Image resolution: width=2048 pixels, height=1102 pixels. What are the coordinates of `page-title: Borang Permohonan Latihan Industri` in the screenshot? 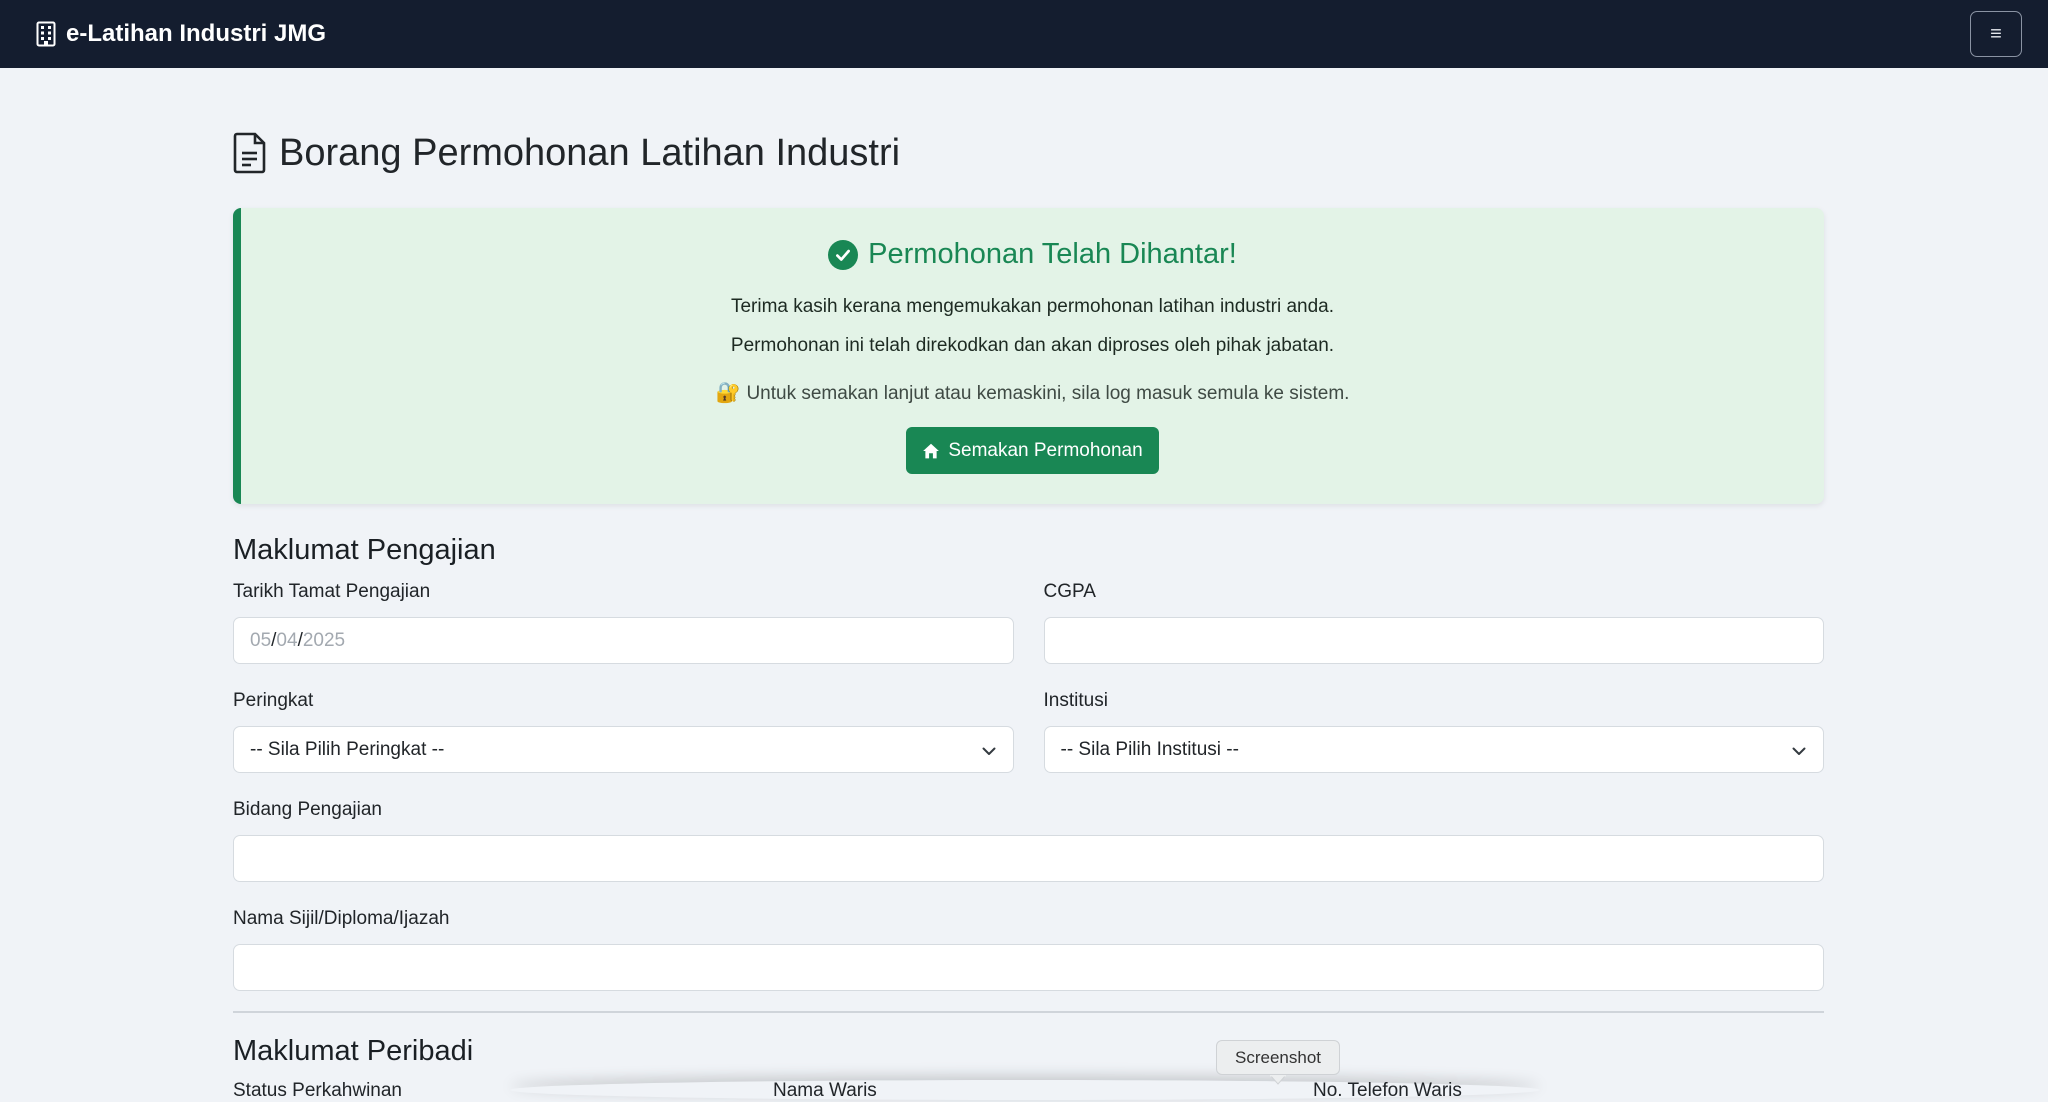 It's located at (1028, 153).